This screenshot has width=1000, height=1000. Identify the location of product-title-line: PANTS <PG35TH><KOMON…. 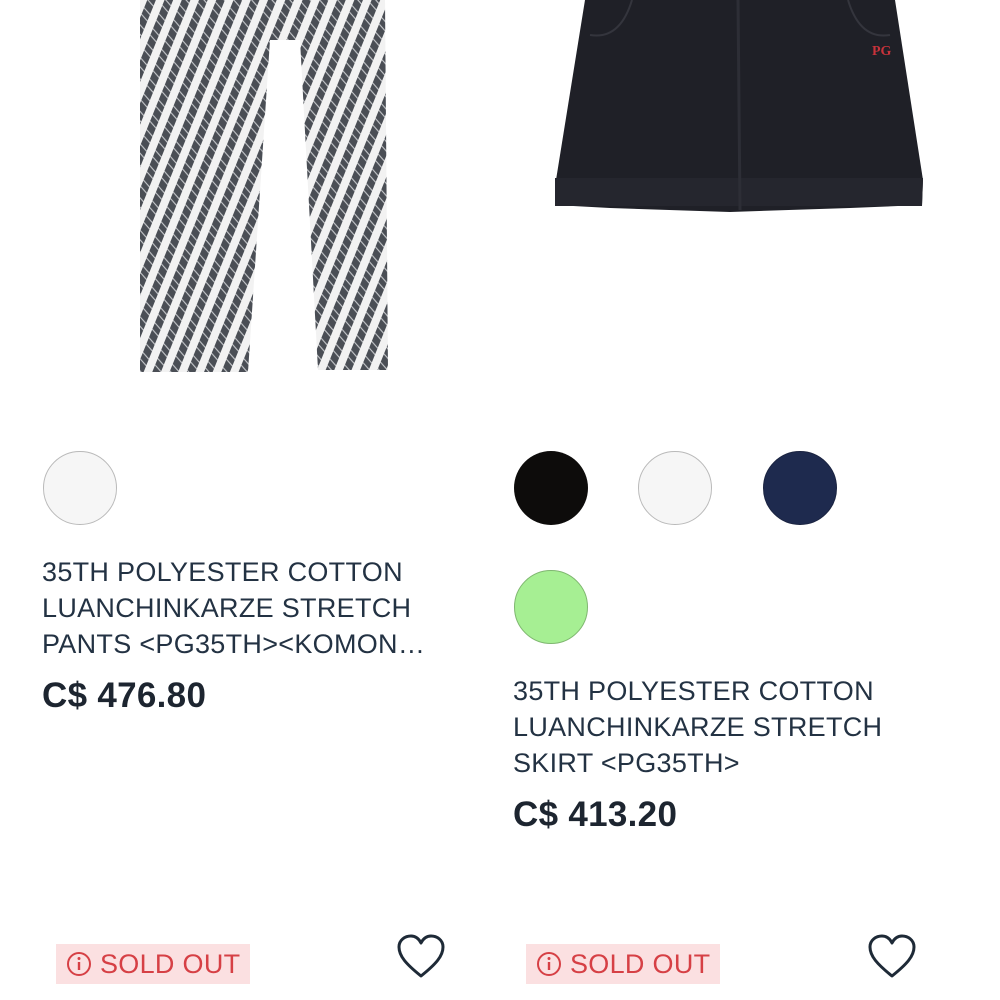
(234, 644).